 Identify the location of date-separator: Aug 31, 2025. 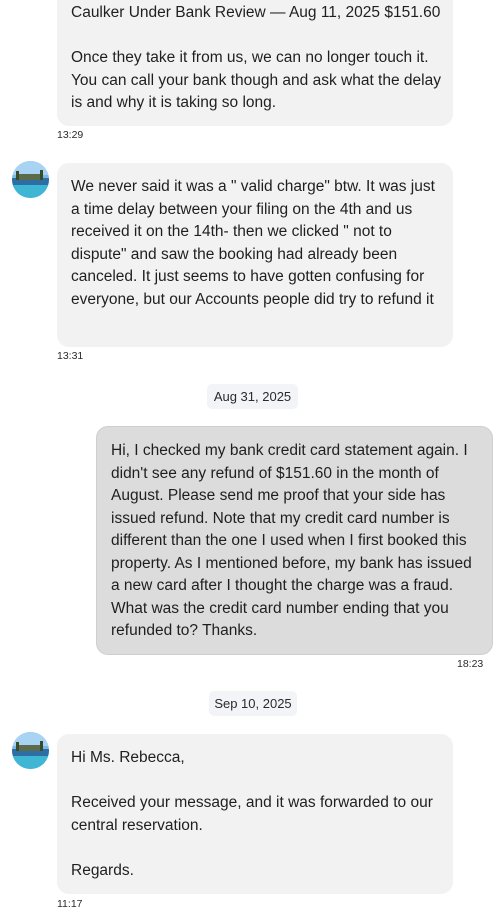
(252, 396).